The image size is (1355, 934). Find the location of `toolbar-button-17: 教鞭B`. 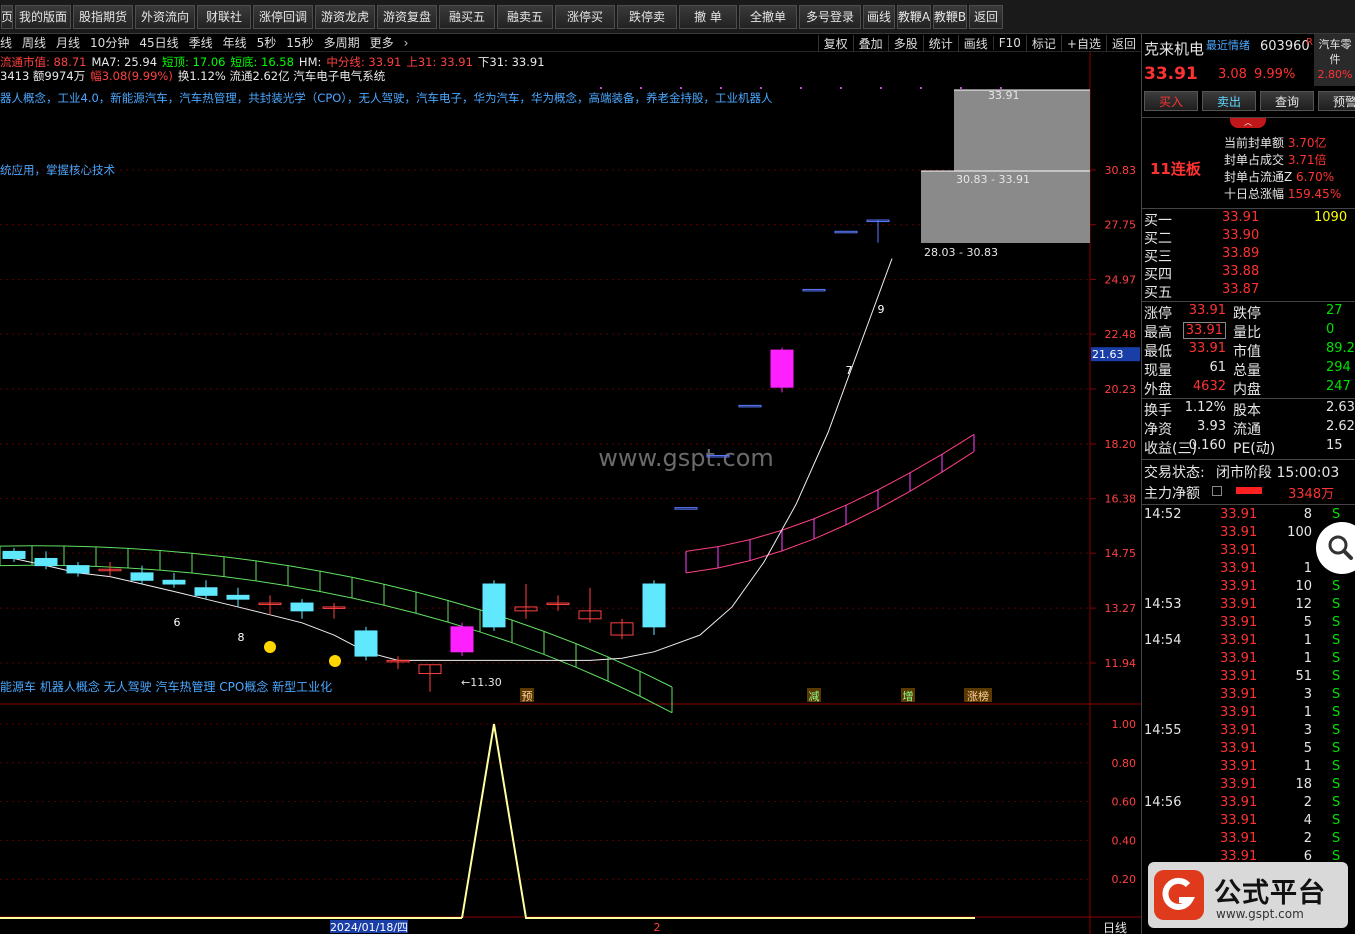

toolbar-button-17: 教鞭B is located at coordinates (950, 16).